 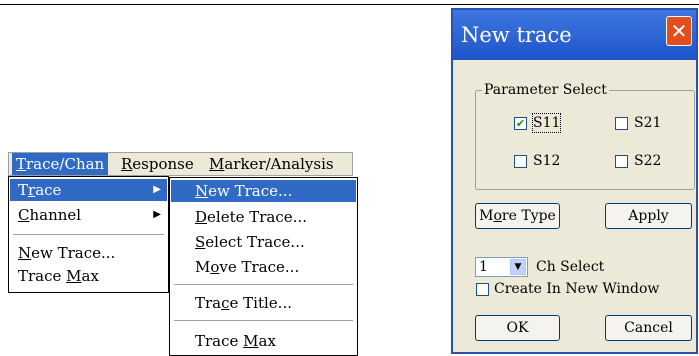 I want to click on menu-item-trace: Trace ▶, so click(x=88, y=190).